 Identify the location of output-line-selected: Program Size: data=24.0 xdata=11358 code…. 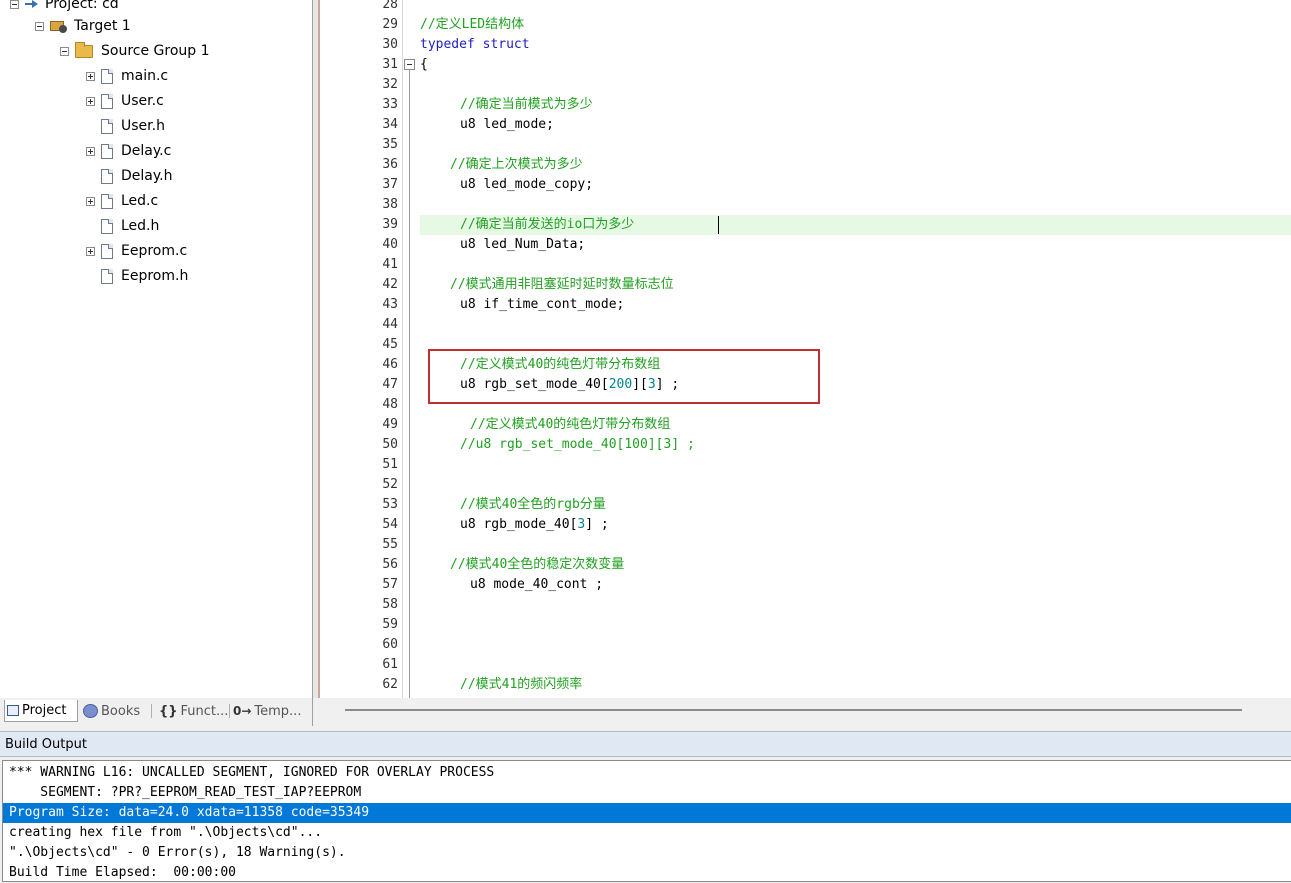
(189, 813).